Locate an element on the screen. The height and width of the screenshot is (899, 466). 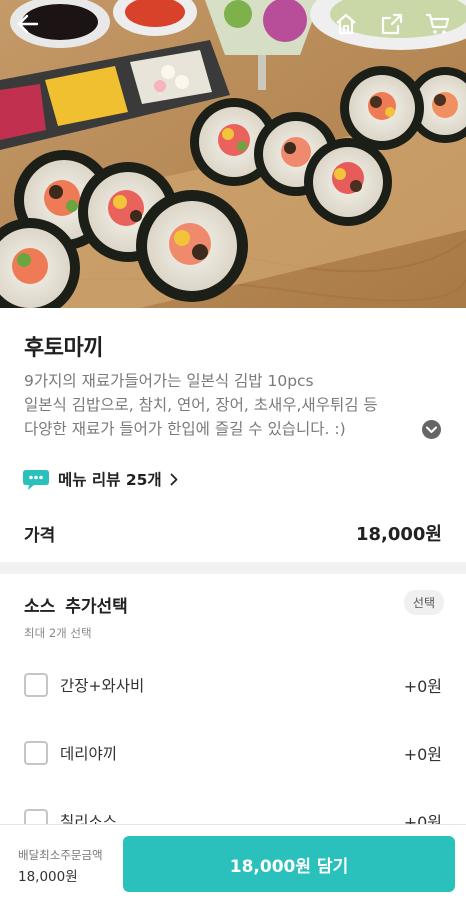
menu-description-line: 9가지의 재료가들어가는 일본식 김밥 10pcs is located at coordinates (169, 381).